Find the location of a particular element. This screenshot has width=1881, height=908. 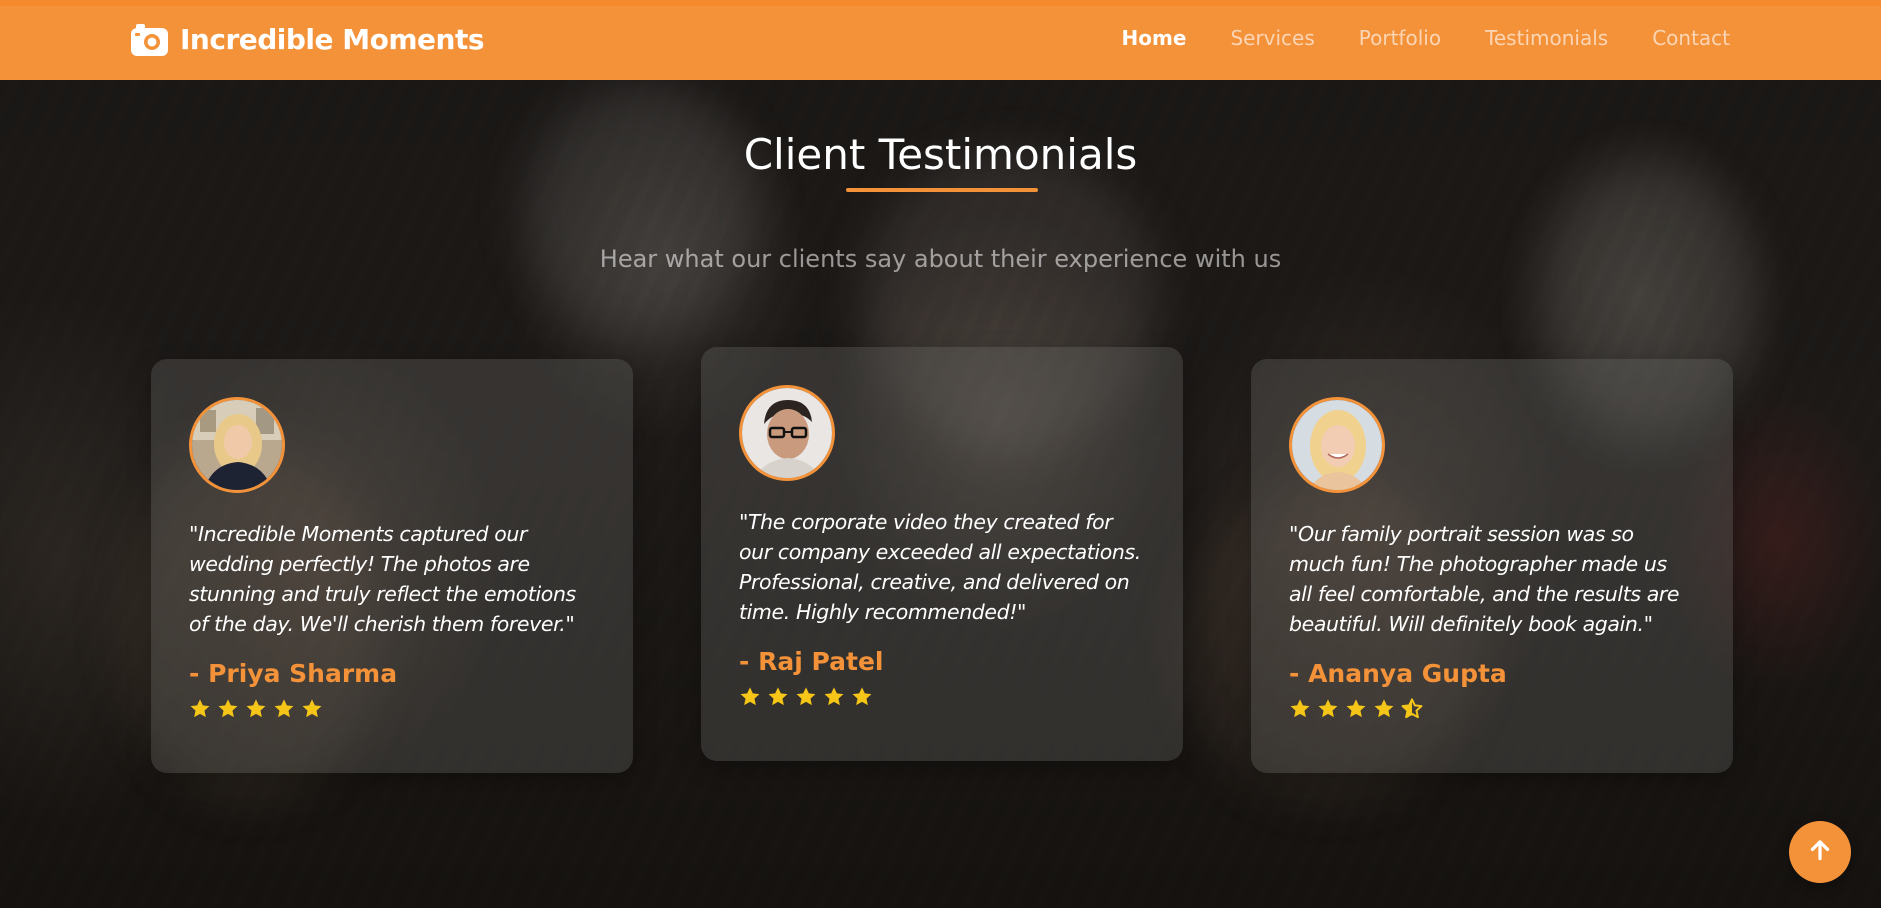

brand-name: Incredible Moments is located at coordinates (332, 39).